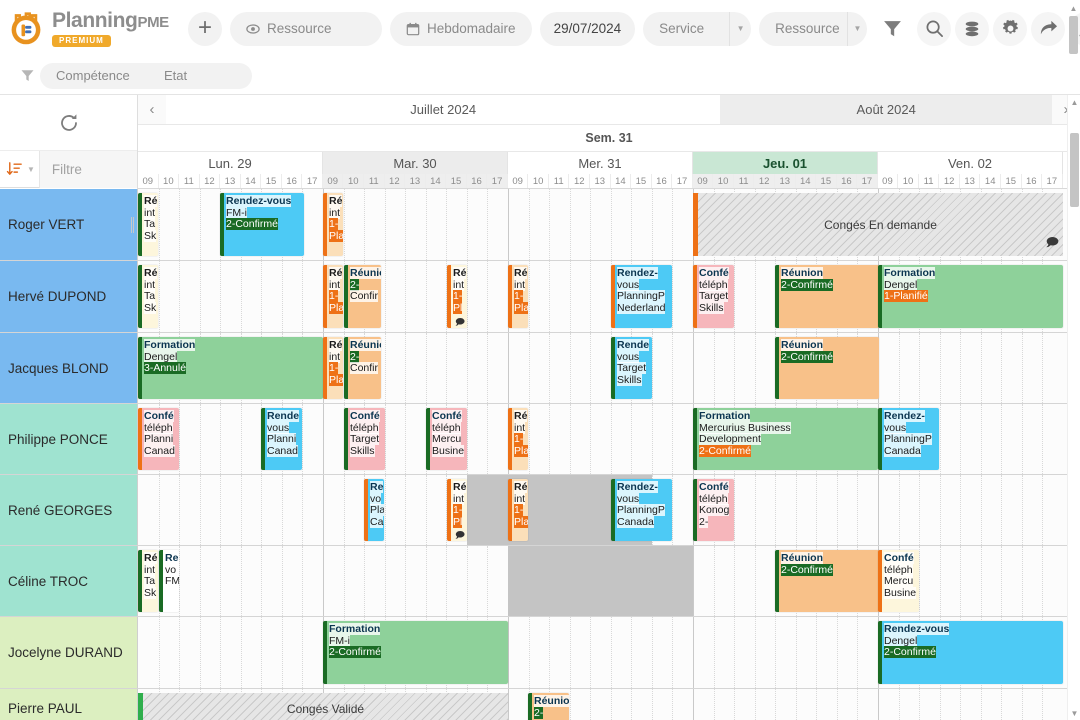 This screenshot has width=1080, height=720. What do you see at coordinates (878, 224) in the screenshot?
I see `absence-bar: Congés En demande 🗩` at bounding box center [878, 224].